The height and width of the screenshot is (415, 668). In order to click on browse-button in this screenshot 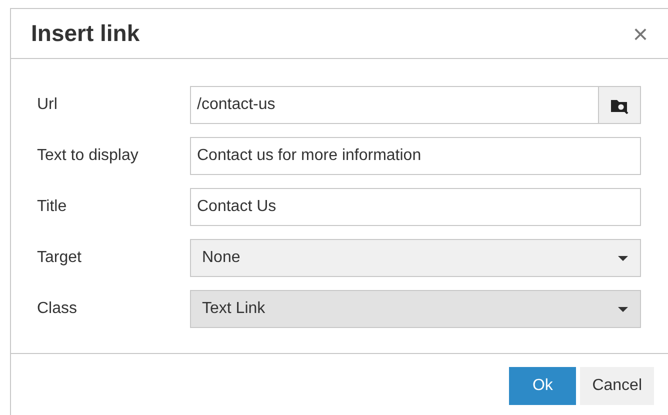, I will do `click(620, 105)`.